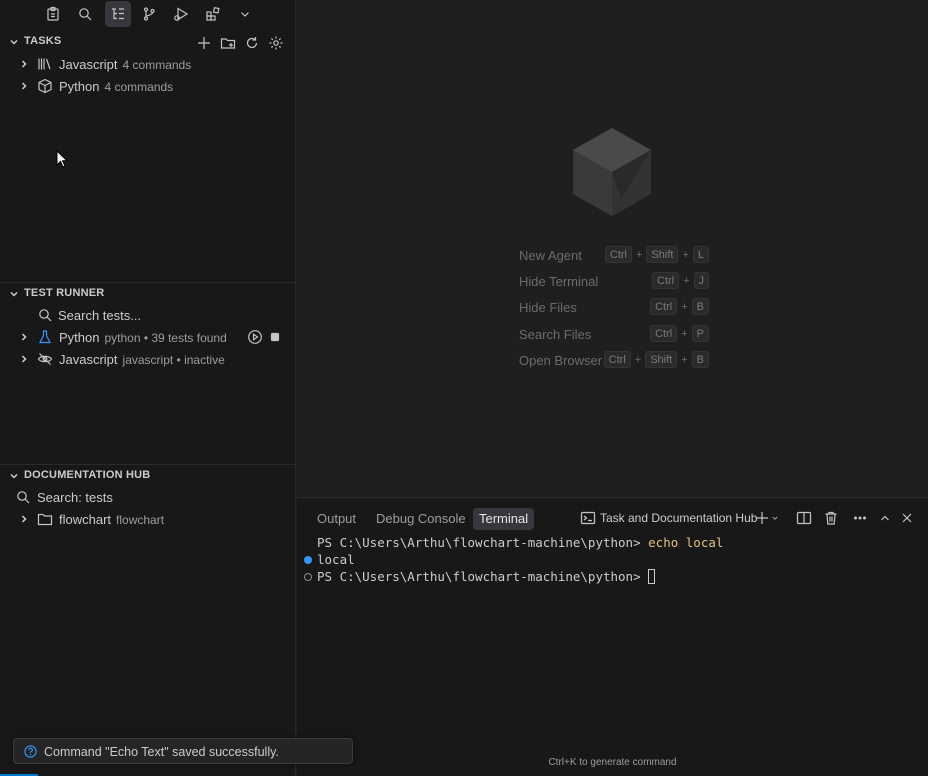  Describe the element at coordinates (907, 518) in the screenshot. I see `close-icon` at that location.